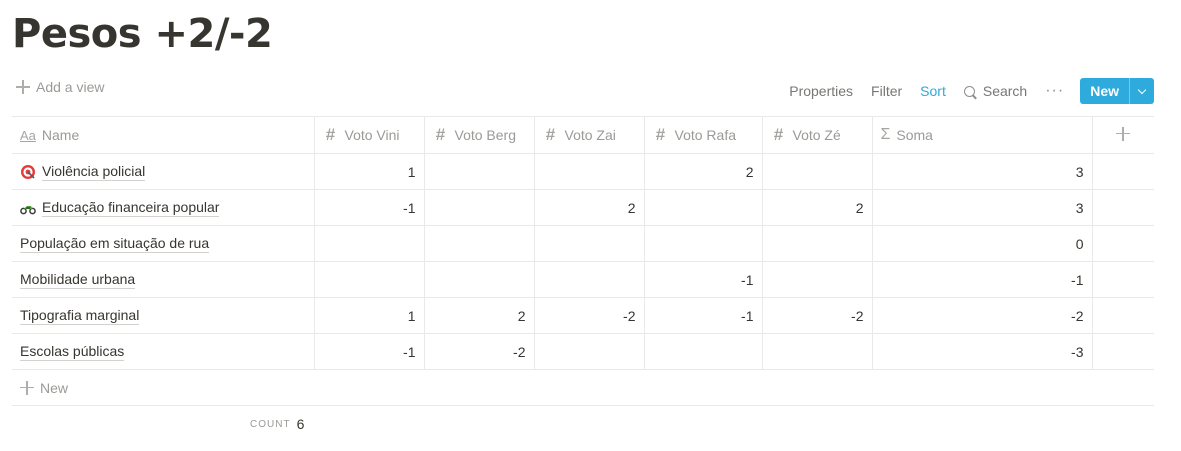 The width and height of the screenshot is (1181, 451). What do you see at coordinates (78, 280) in the screenshot?
I see `row-title: Mobilidade urbana` at bounding box center [78, 280].